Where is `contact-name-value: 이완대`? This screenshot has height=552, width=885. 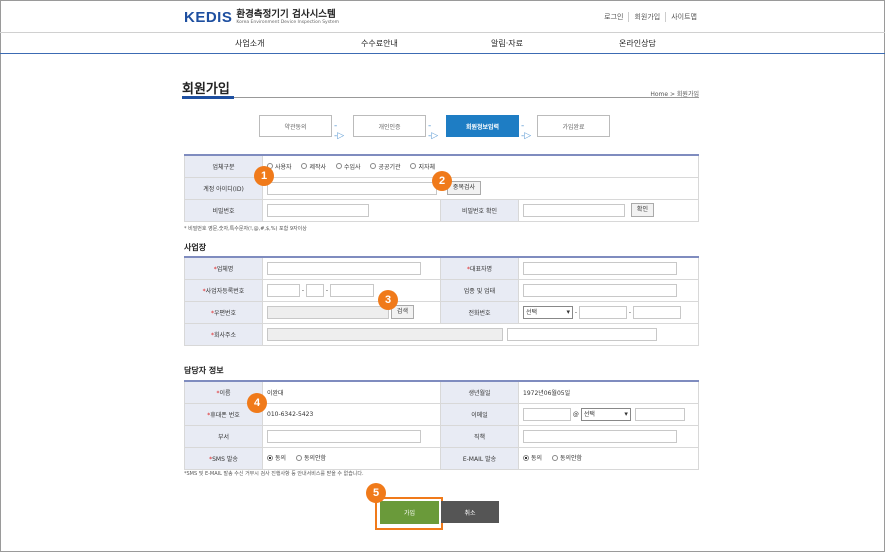
contact-name-value: 이완대 is located at coordinates (351, 392).